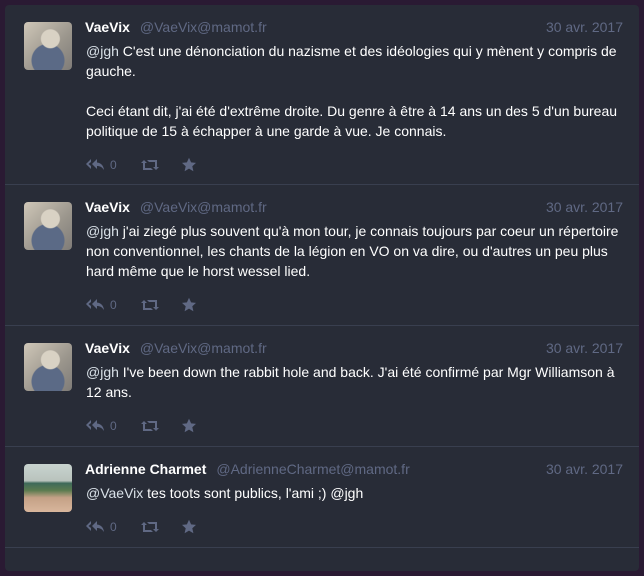  Describe the element at coordinates (114, 493) in the screenshot. I see `mention-link: @VaeVix` at that location.